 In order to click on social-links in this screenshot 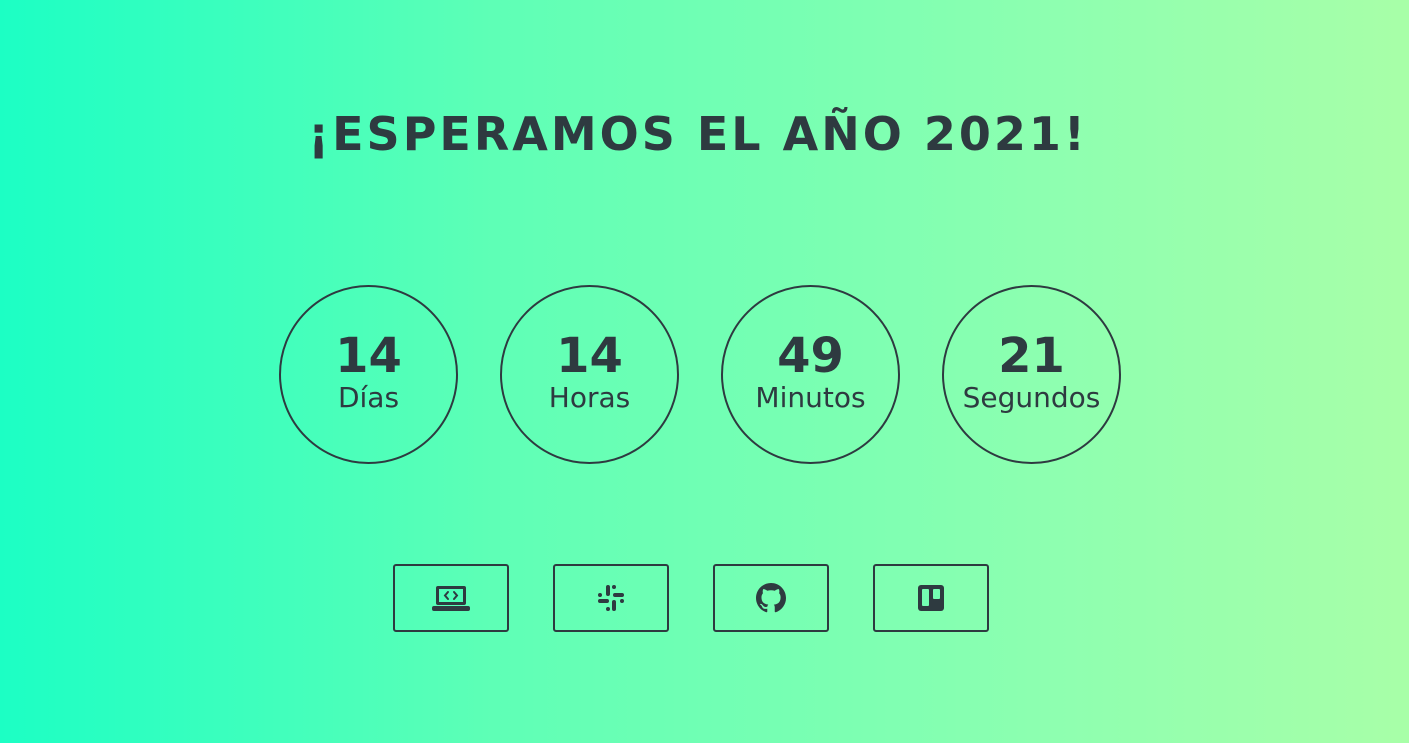, I will do `click(691, 598)`.